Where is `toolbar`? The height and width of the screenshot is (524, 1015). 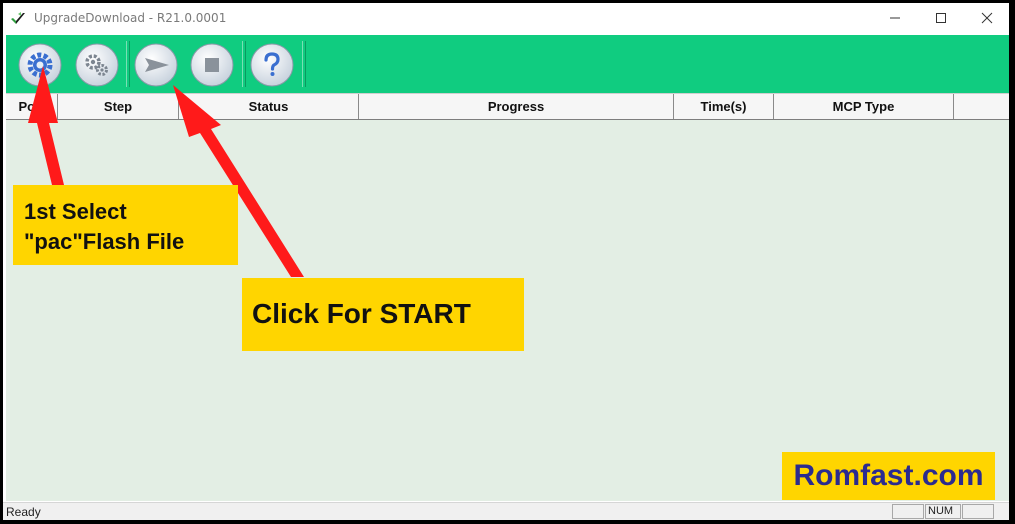
toolbar is located at coordinates (507, 64).